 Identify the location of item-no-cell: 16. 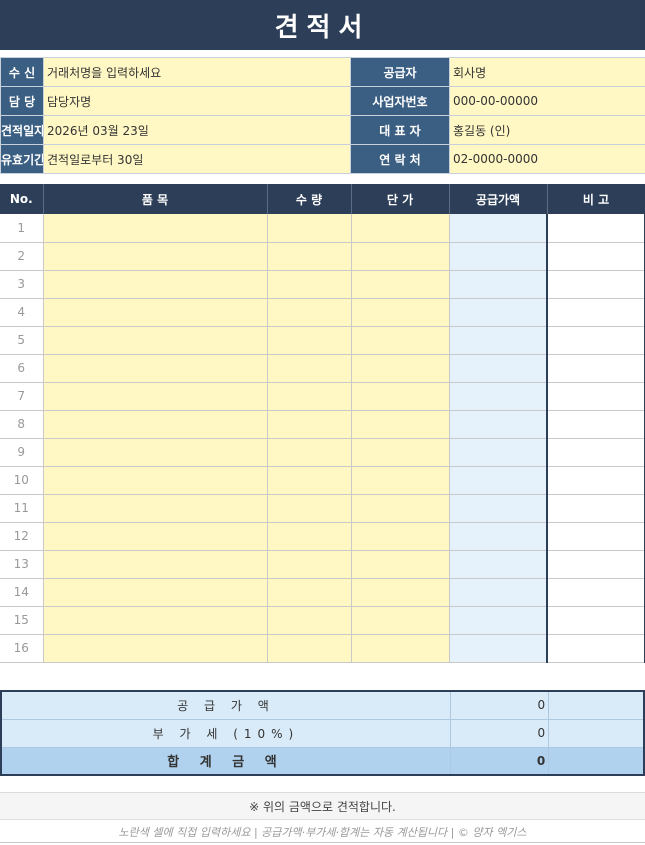
(22, 648).